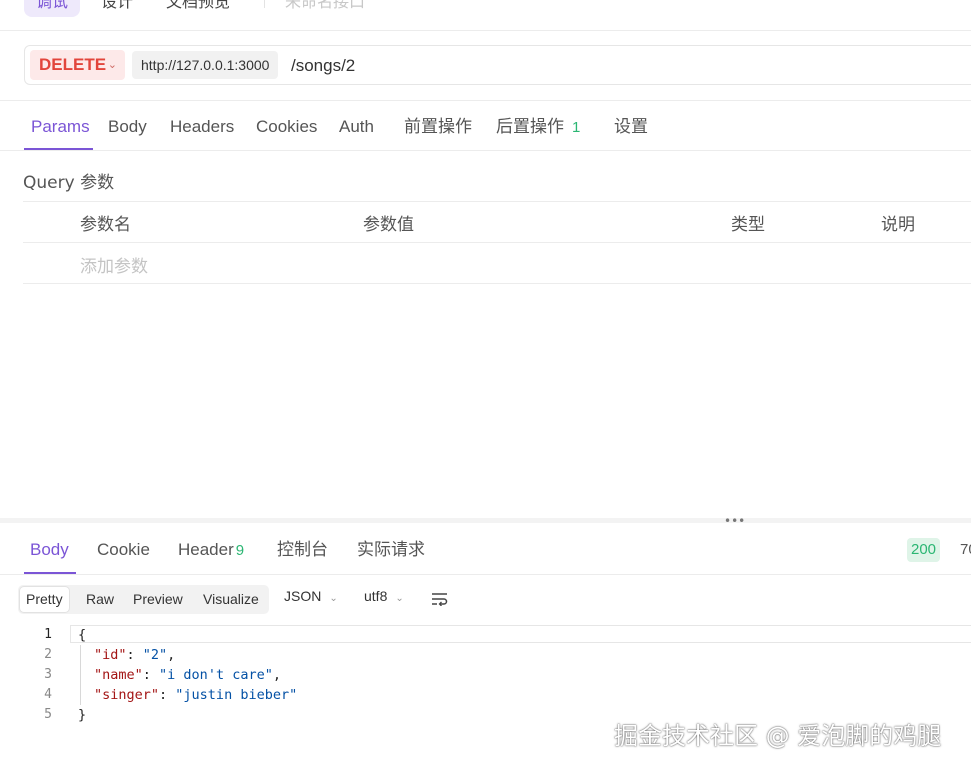  I want to click on encoding-select: utf8 ⌄, so click(384, 596).